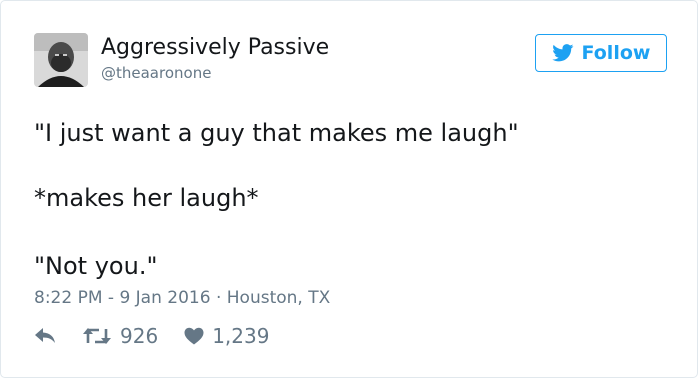  Describe the element at coordinates (97, 336) in the screenshot. I see `retweet-icon` at that location.